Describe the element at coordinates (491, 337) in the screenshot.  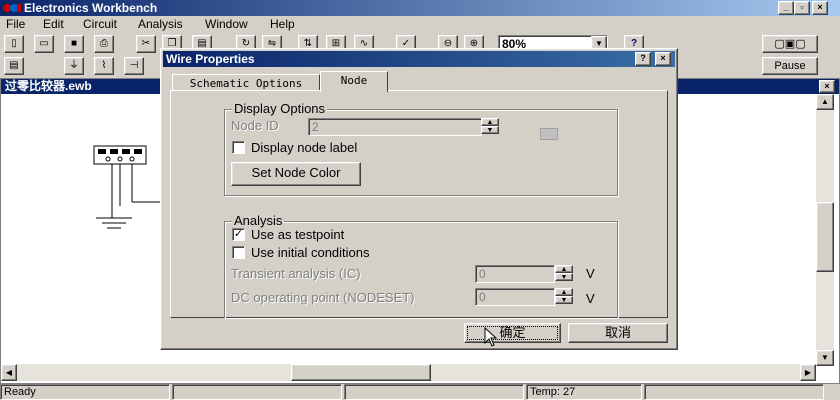
I see `mouse-cursor-icon` at that location.